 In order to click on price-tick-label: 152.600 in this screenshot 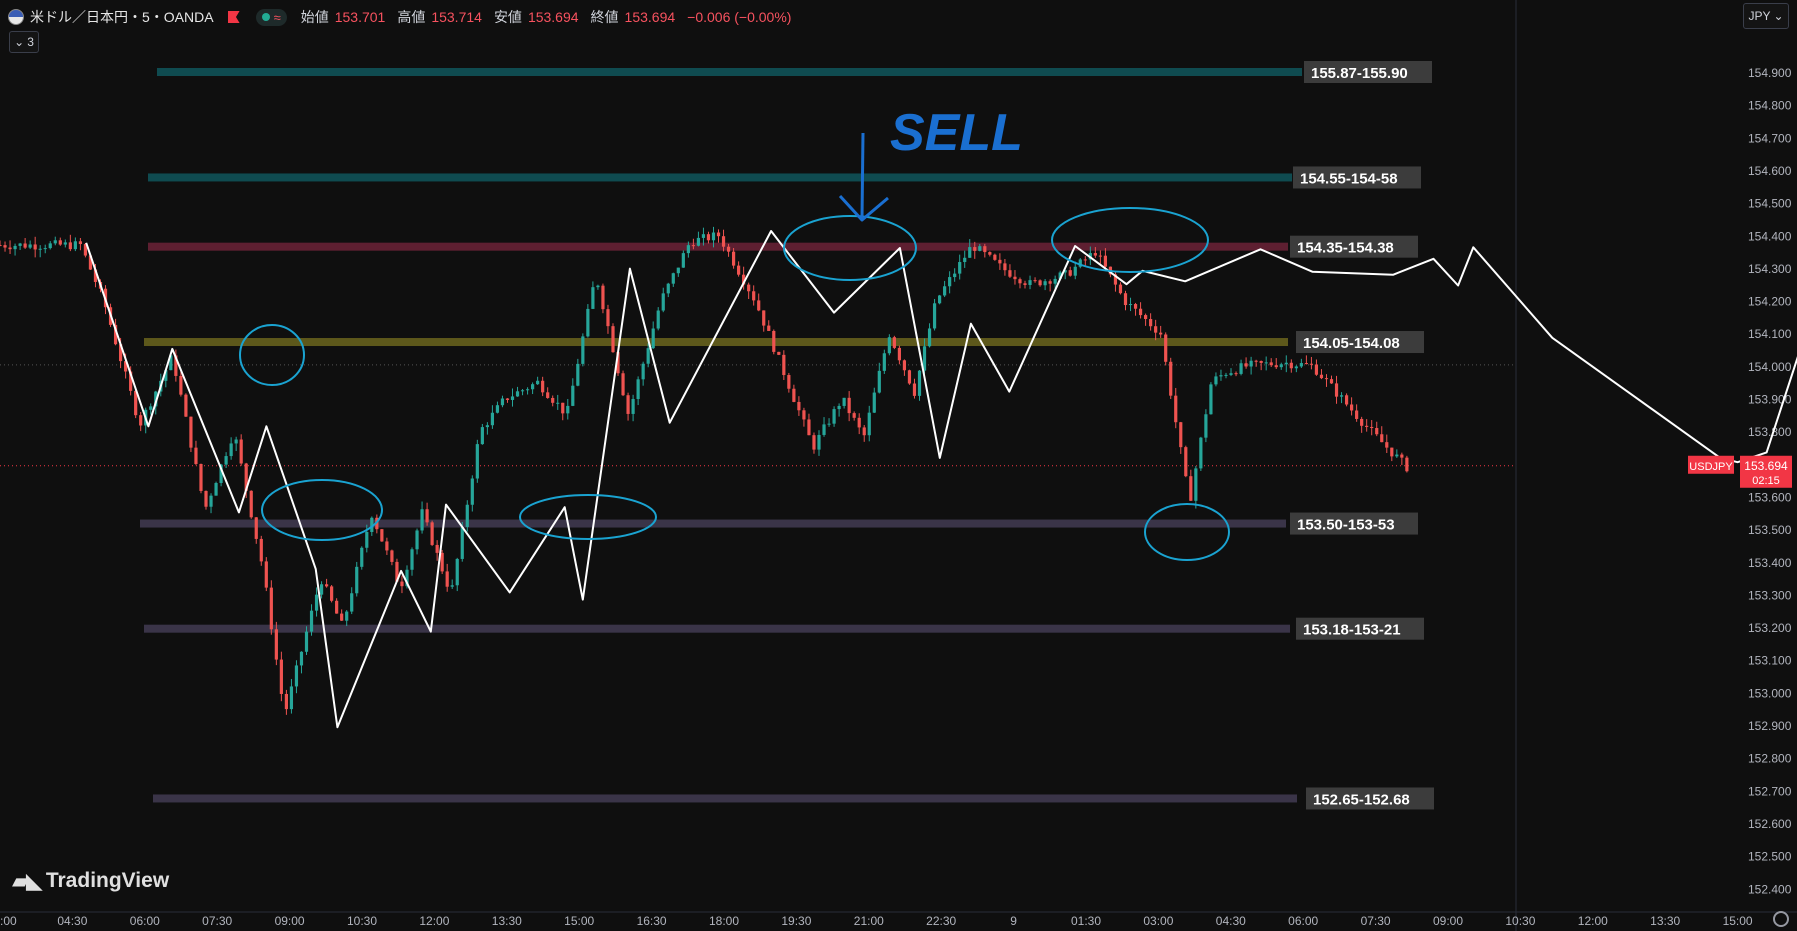, I will do `click(1770, 824)`.